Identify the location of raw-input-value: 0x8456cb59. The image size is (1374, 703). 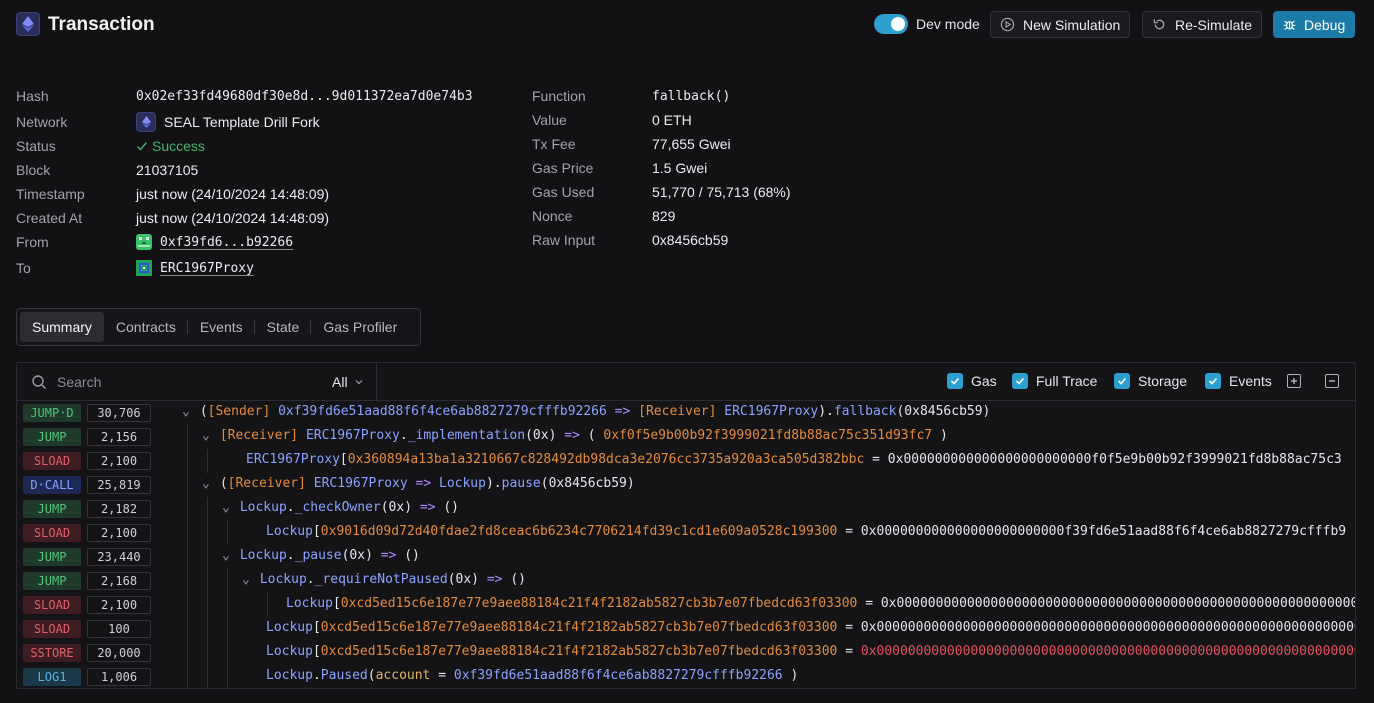
(690, 240).